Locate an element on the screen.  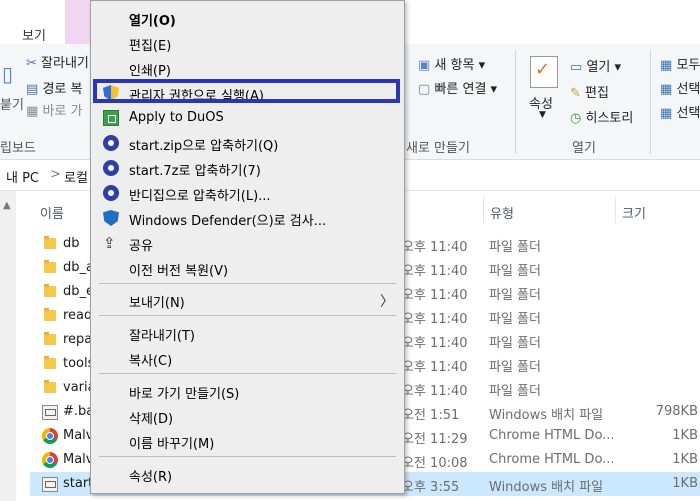
file-date: 오전 1:51 is located at coordinates (431, 415).